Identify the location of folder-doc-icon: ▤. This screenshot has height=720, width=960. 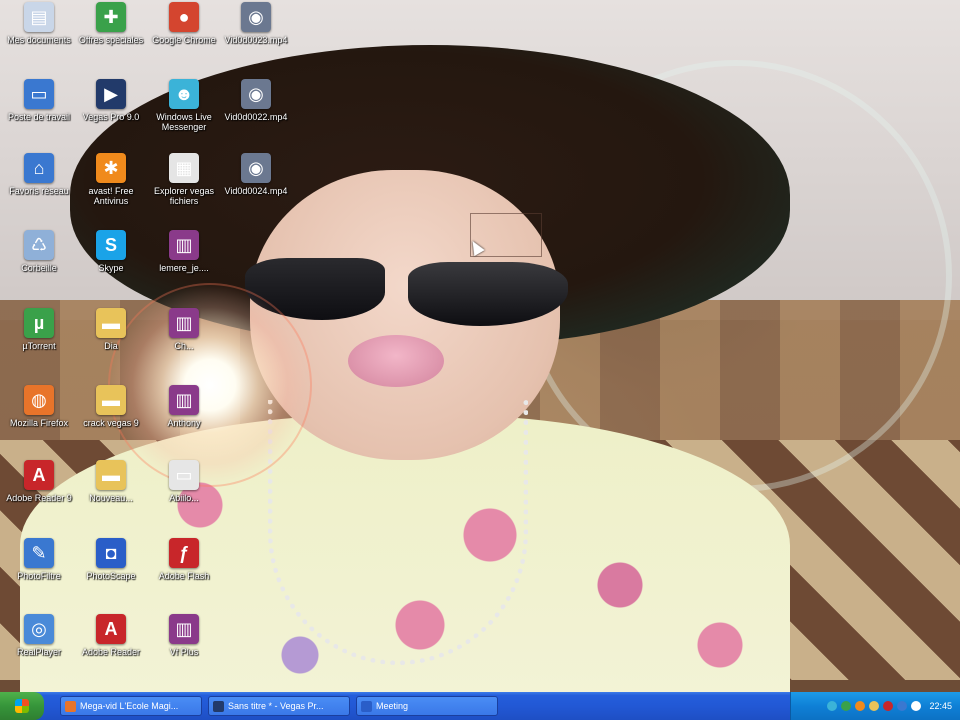
(39, 17).